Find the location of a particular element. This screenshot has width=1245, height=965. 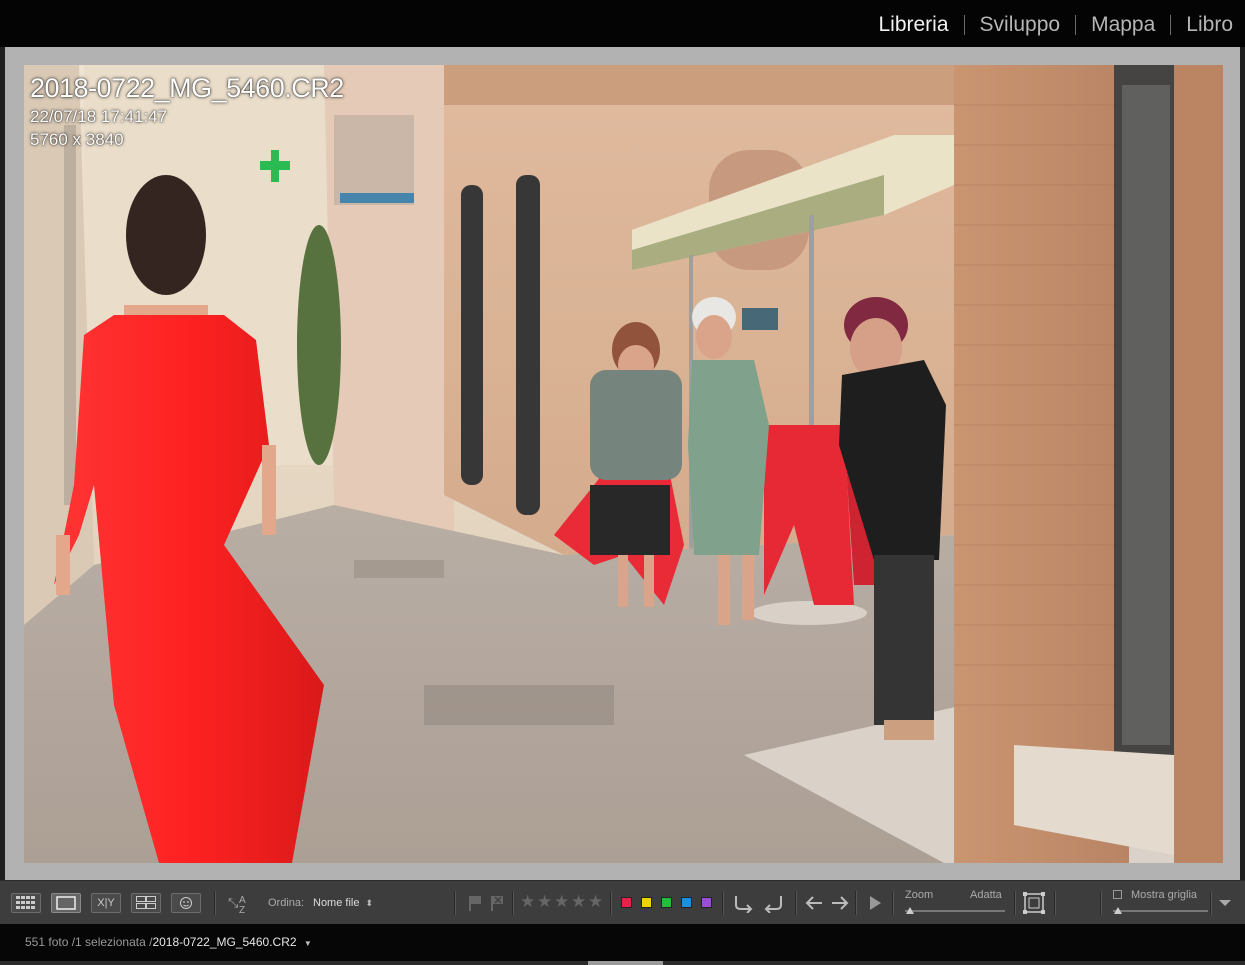

rotate-left-button is located at coordinates (743, 903).